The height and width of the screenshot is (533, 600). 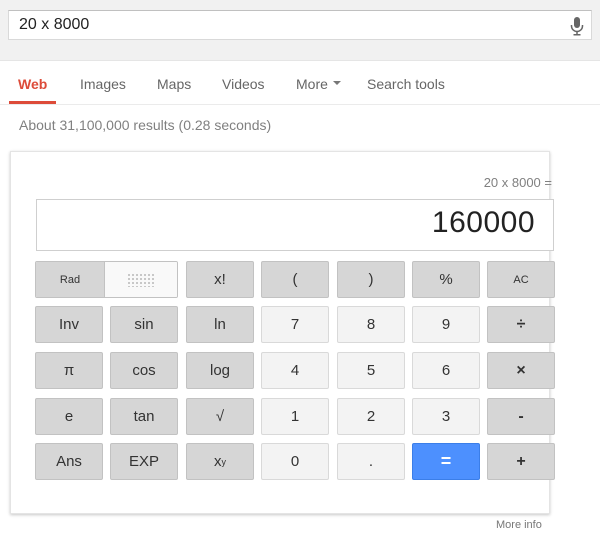 What do you see at coordinates (517, 182) in the screenshot?
I see `calculator-expression: 20 x 8000 =` at bounding box center [517, 182].